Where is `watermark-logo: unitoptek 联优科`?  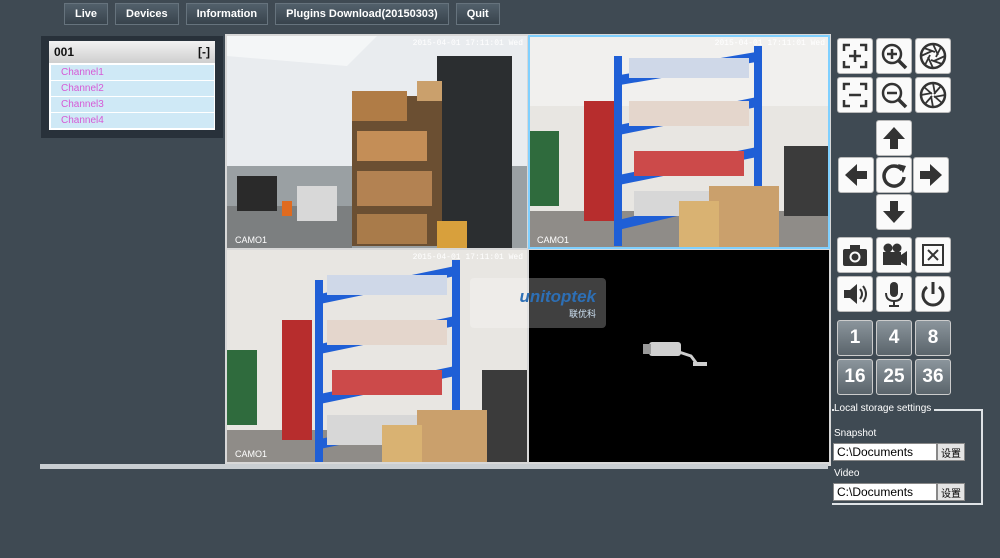 watermark-logo: unitoptek 联优科 is located at coordinates (538, 303).